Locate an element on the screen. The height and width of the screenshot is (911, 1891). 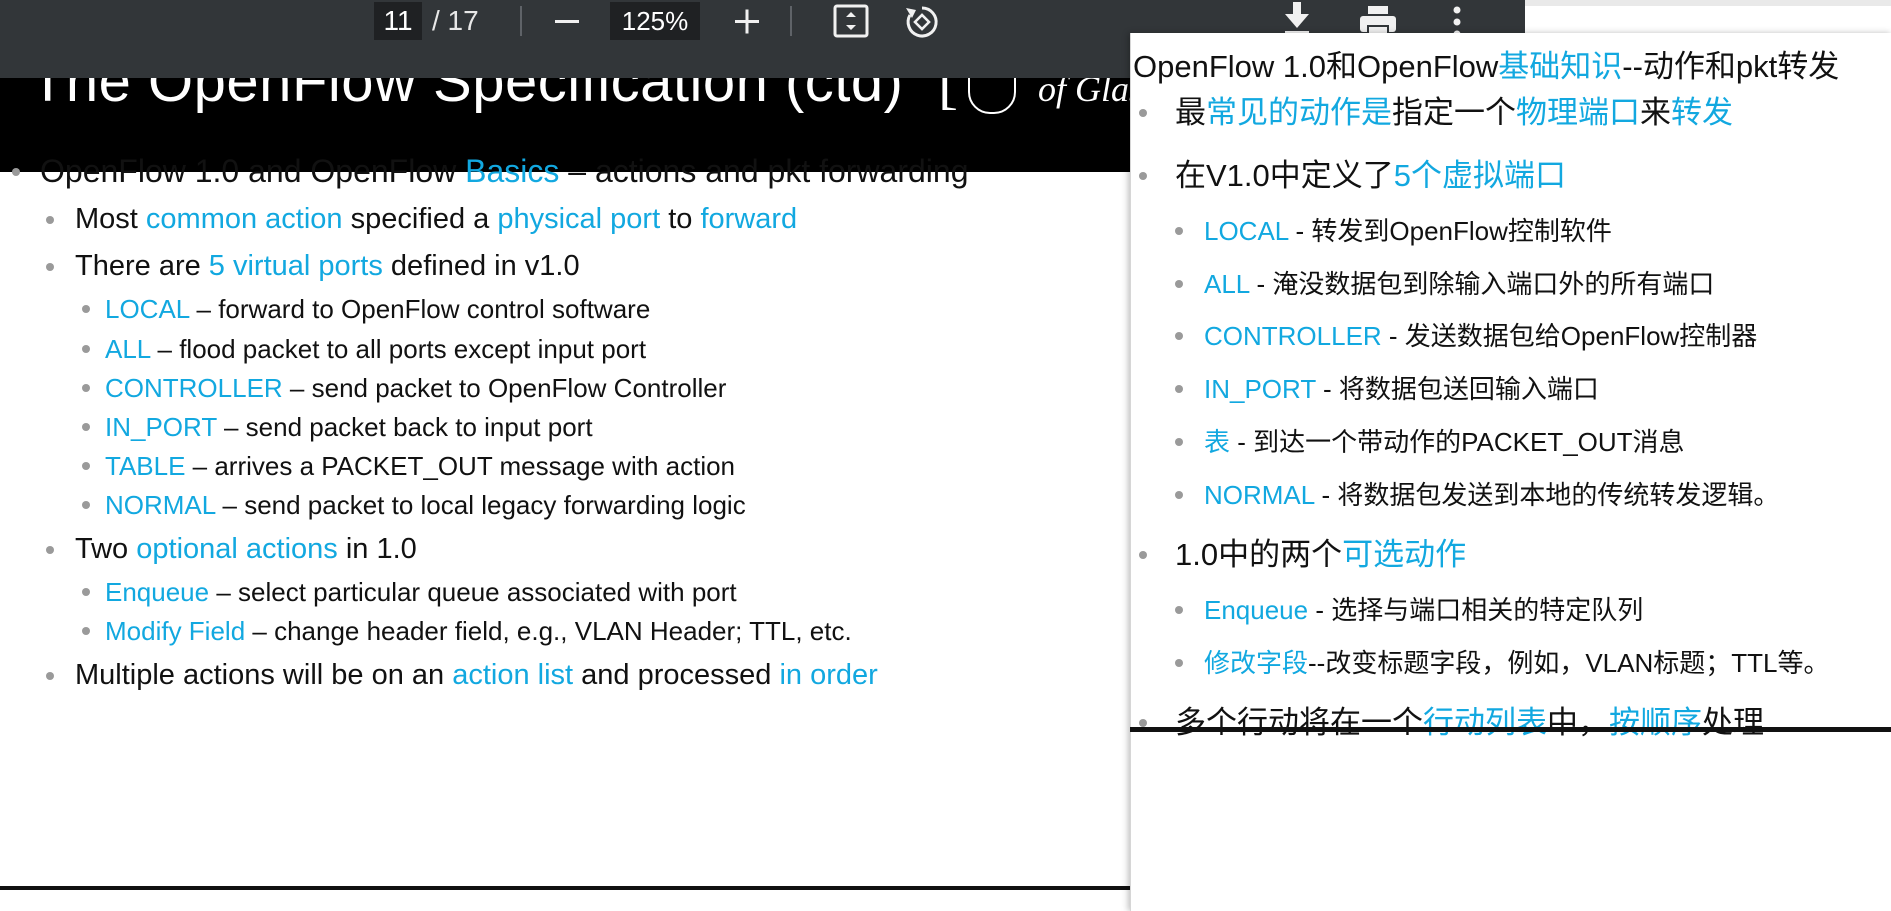
text-segment: - 到达一个带动作的PACKET_OUT消息 is located at coordinates (1457, 441).